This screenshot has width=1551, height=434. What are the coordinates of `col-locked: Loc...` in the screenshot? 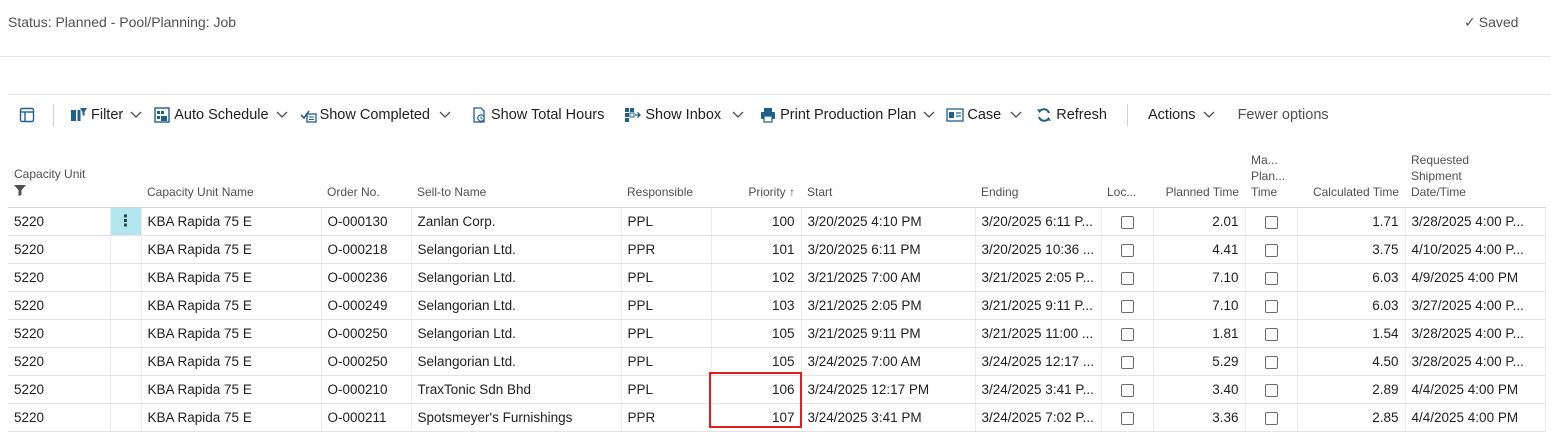 It's located at (1127, 179).